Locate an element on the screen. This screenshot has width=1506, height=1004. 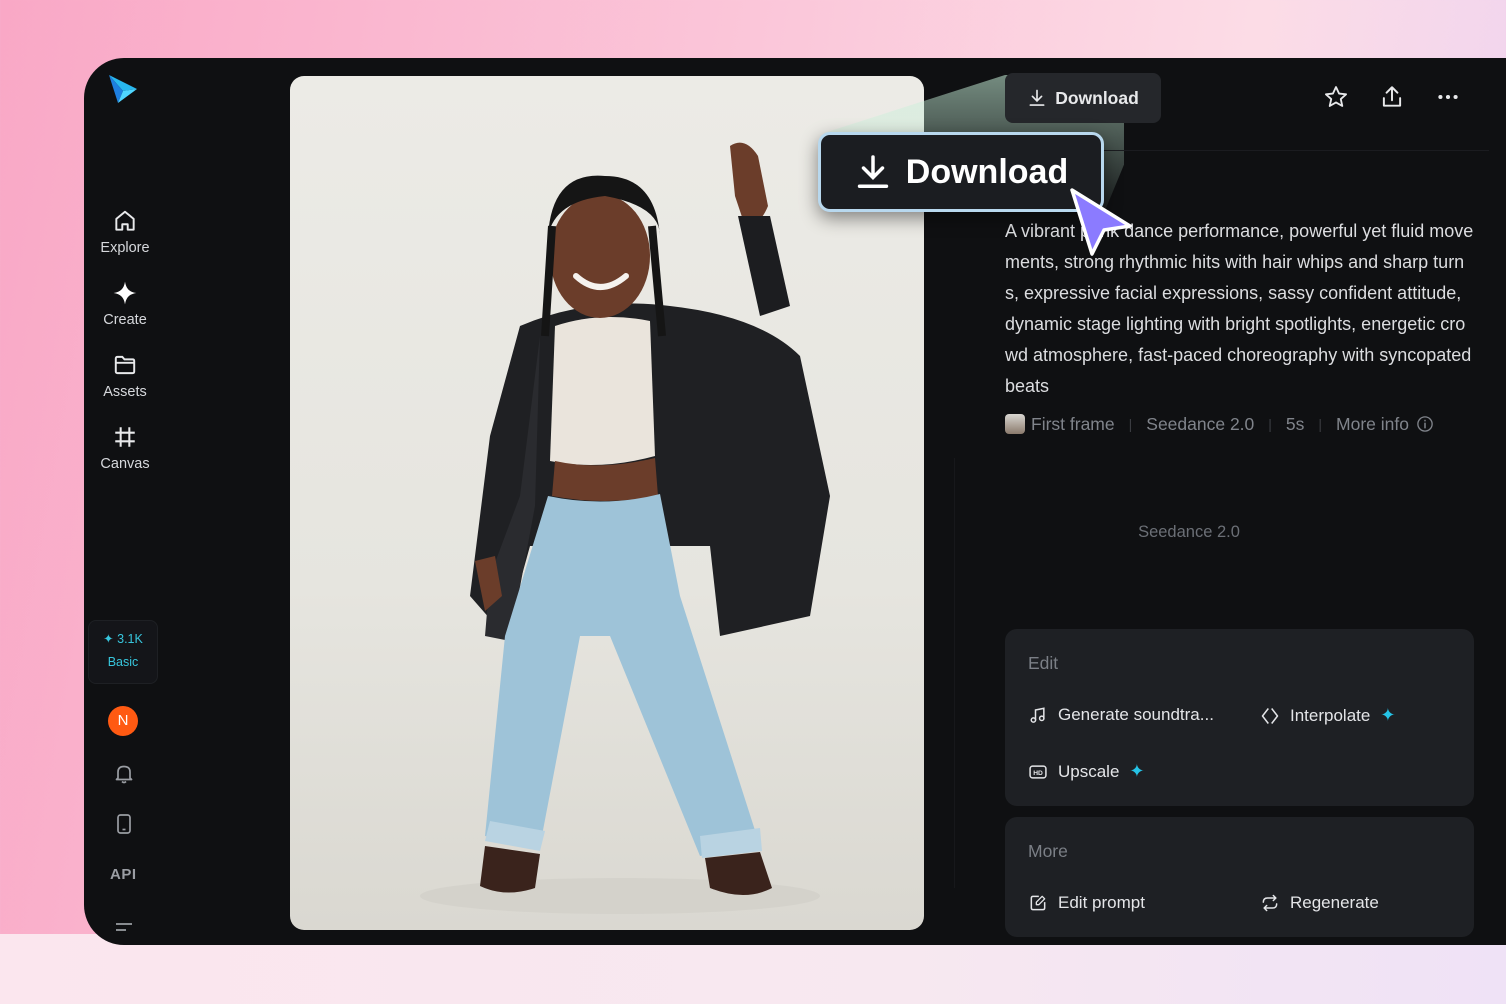
sidebar-item-label: Canvas is located at coordinates (125, 464).